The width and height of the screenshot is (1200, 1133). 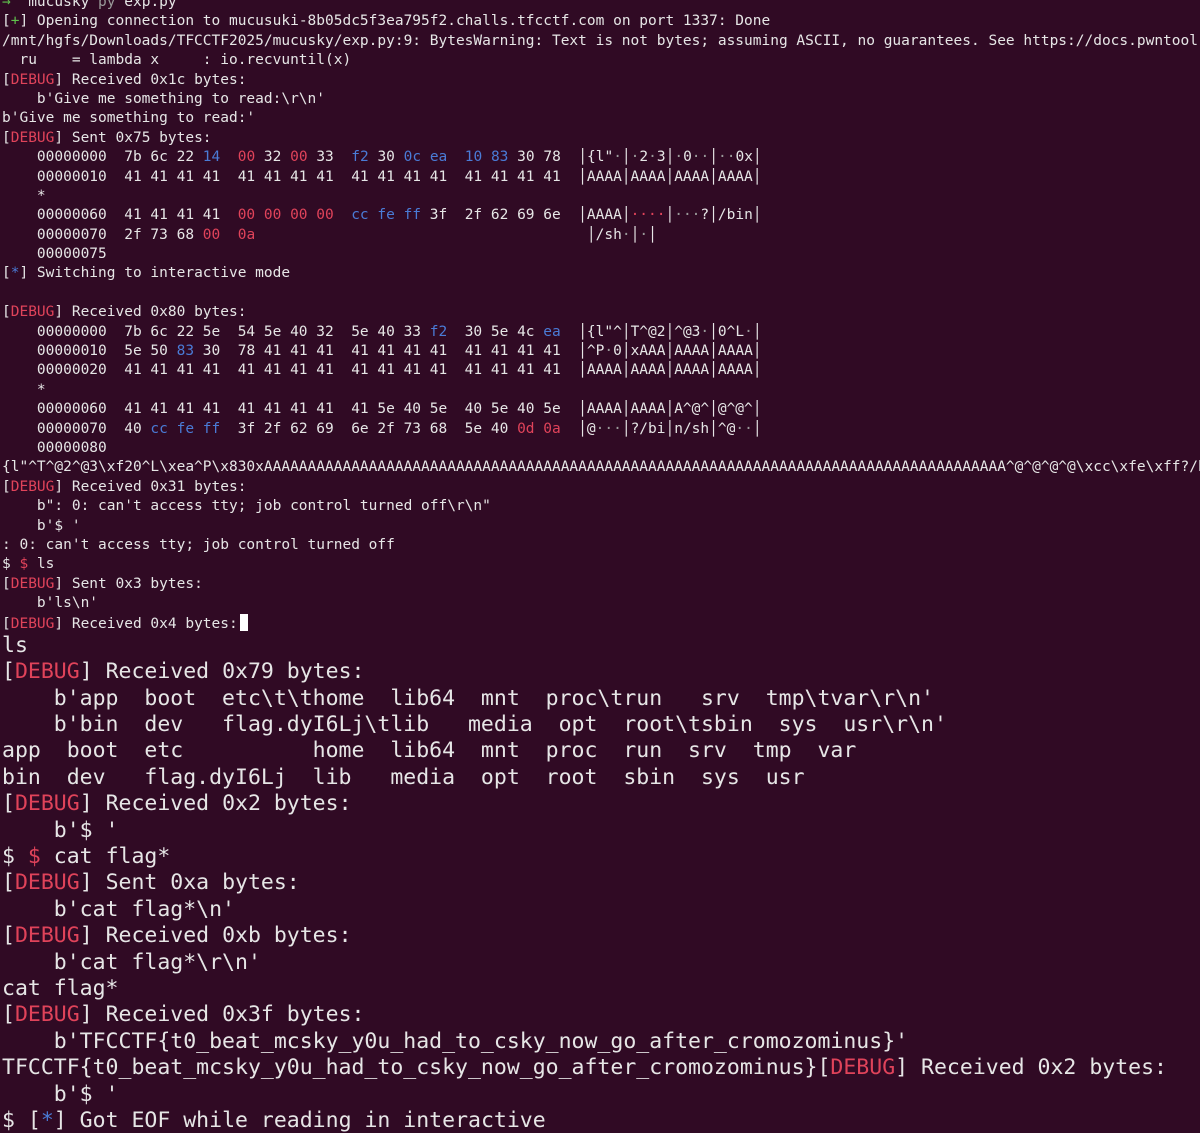 What do you see at coordinates (748, 157) in the screenshot?
I see `terminal-text-segment: 0x│` at bounding box center [748, 157].